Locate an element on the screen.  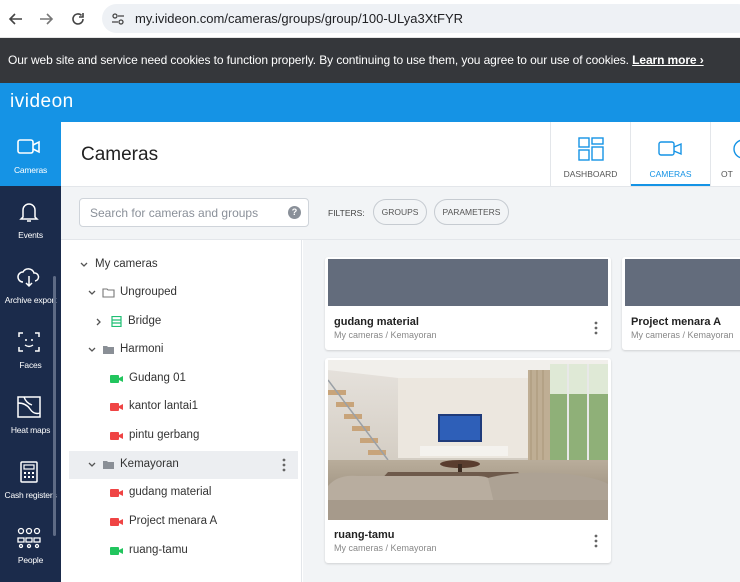
people-icon is located at coordinates (29, 537).